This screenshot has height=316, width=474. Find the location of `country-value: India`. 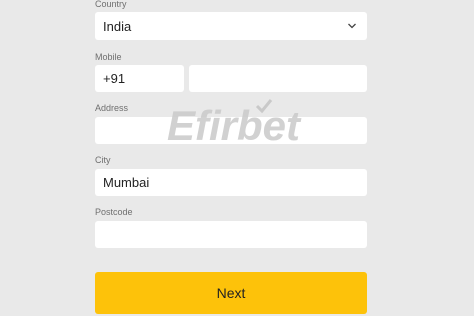

country-value: India is located at coordinates (117, 26).